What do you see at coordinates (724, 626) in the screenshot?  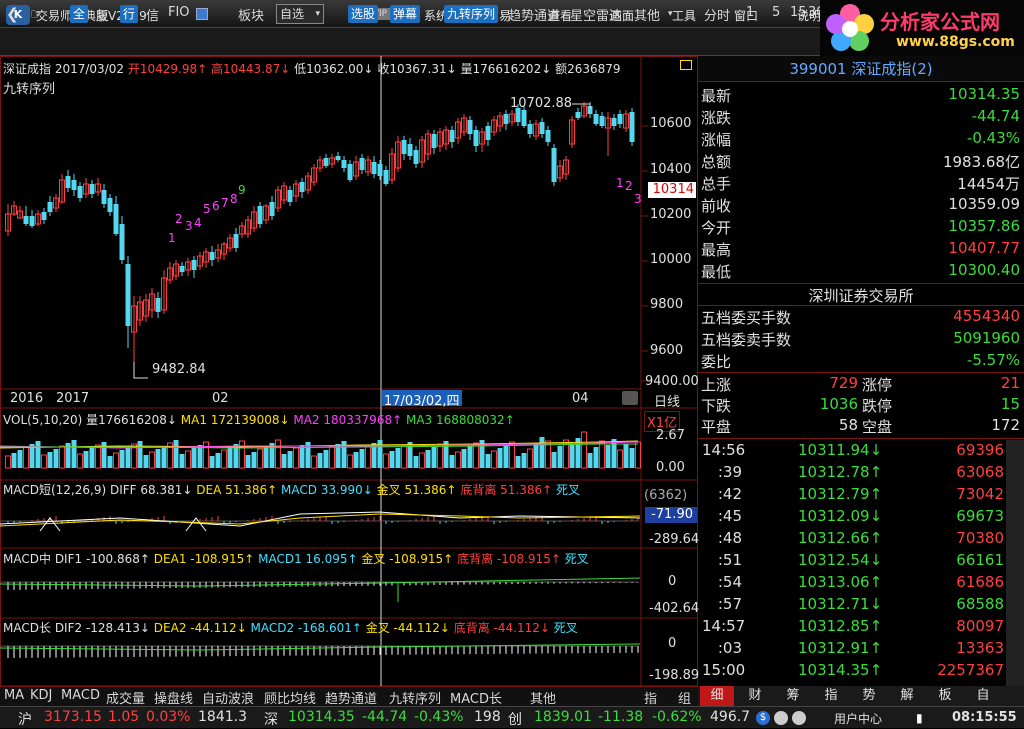 I see `tick-time: 14:57` at bounding box center [724, 626].